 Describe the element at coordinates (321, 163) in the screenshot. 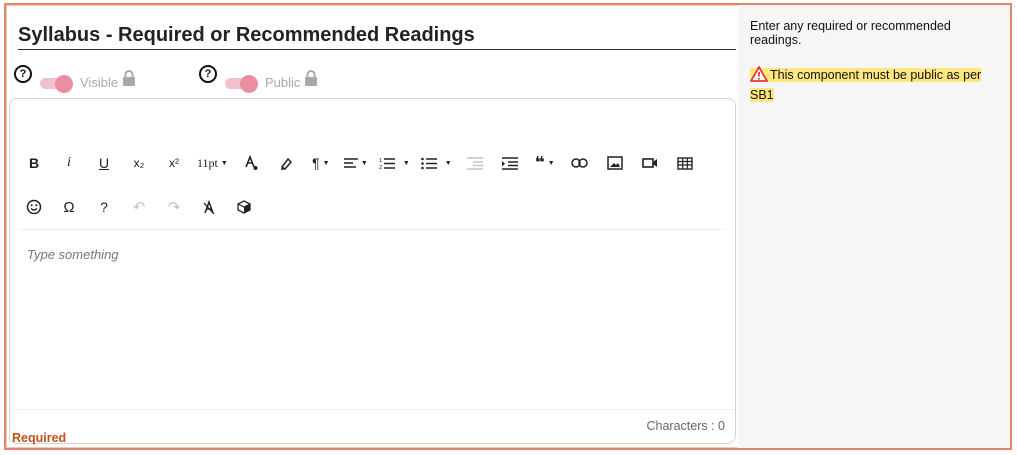

I see `paragraph-format-button: ¶ ▼` at that location.